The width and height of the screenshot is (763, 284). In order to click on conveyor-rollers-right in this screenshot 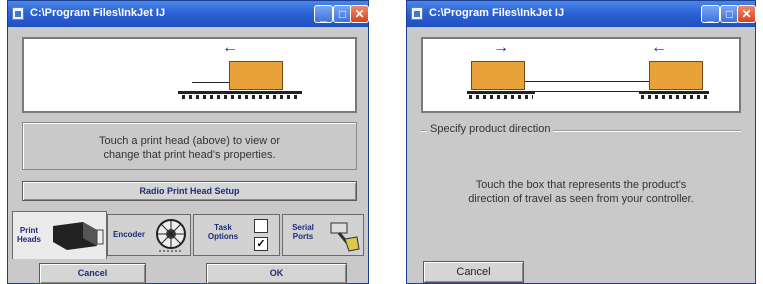, I will do `click(674, 97)`.